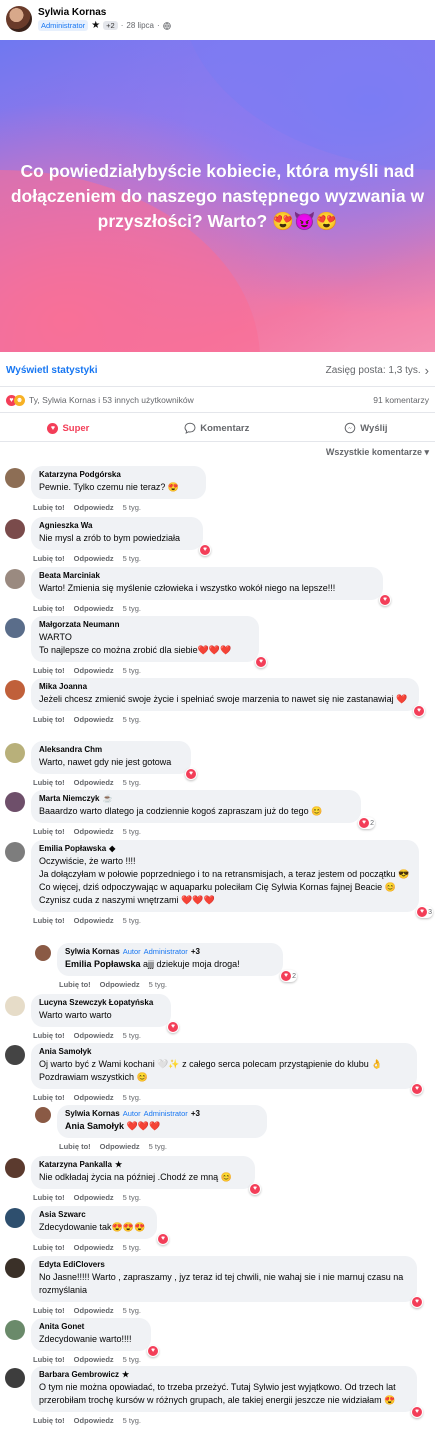  Describe the element at coordinates (101, 1002) in the screenshot. I see `commenter-name: Lucyna Szewczyk Łopatyńska` at that location.